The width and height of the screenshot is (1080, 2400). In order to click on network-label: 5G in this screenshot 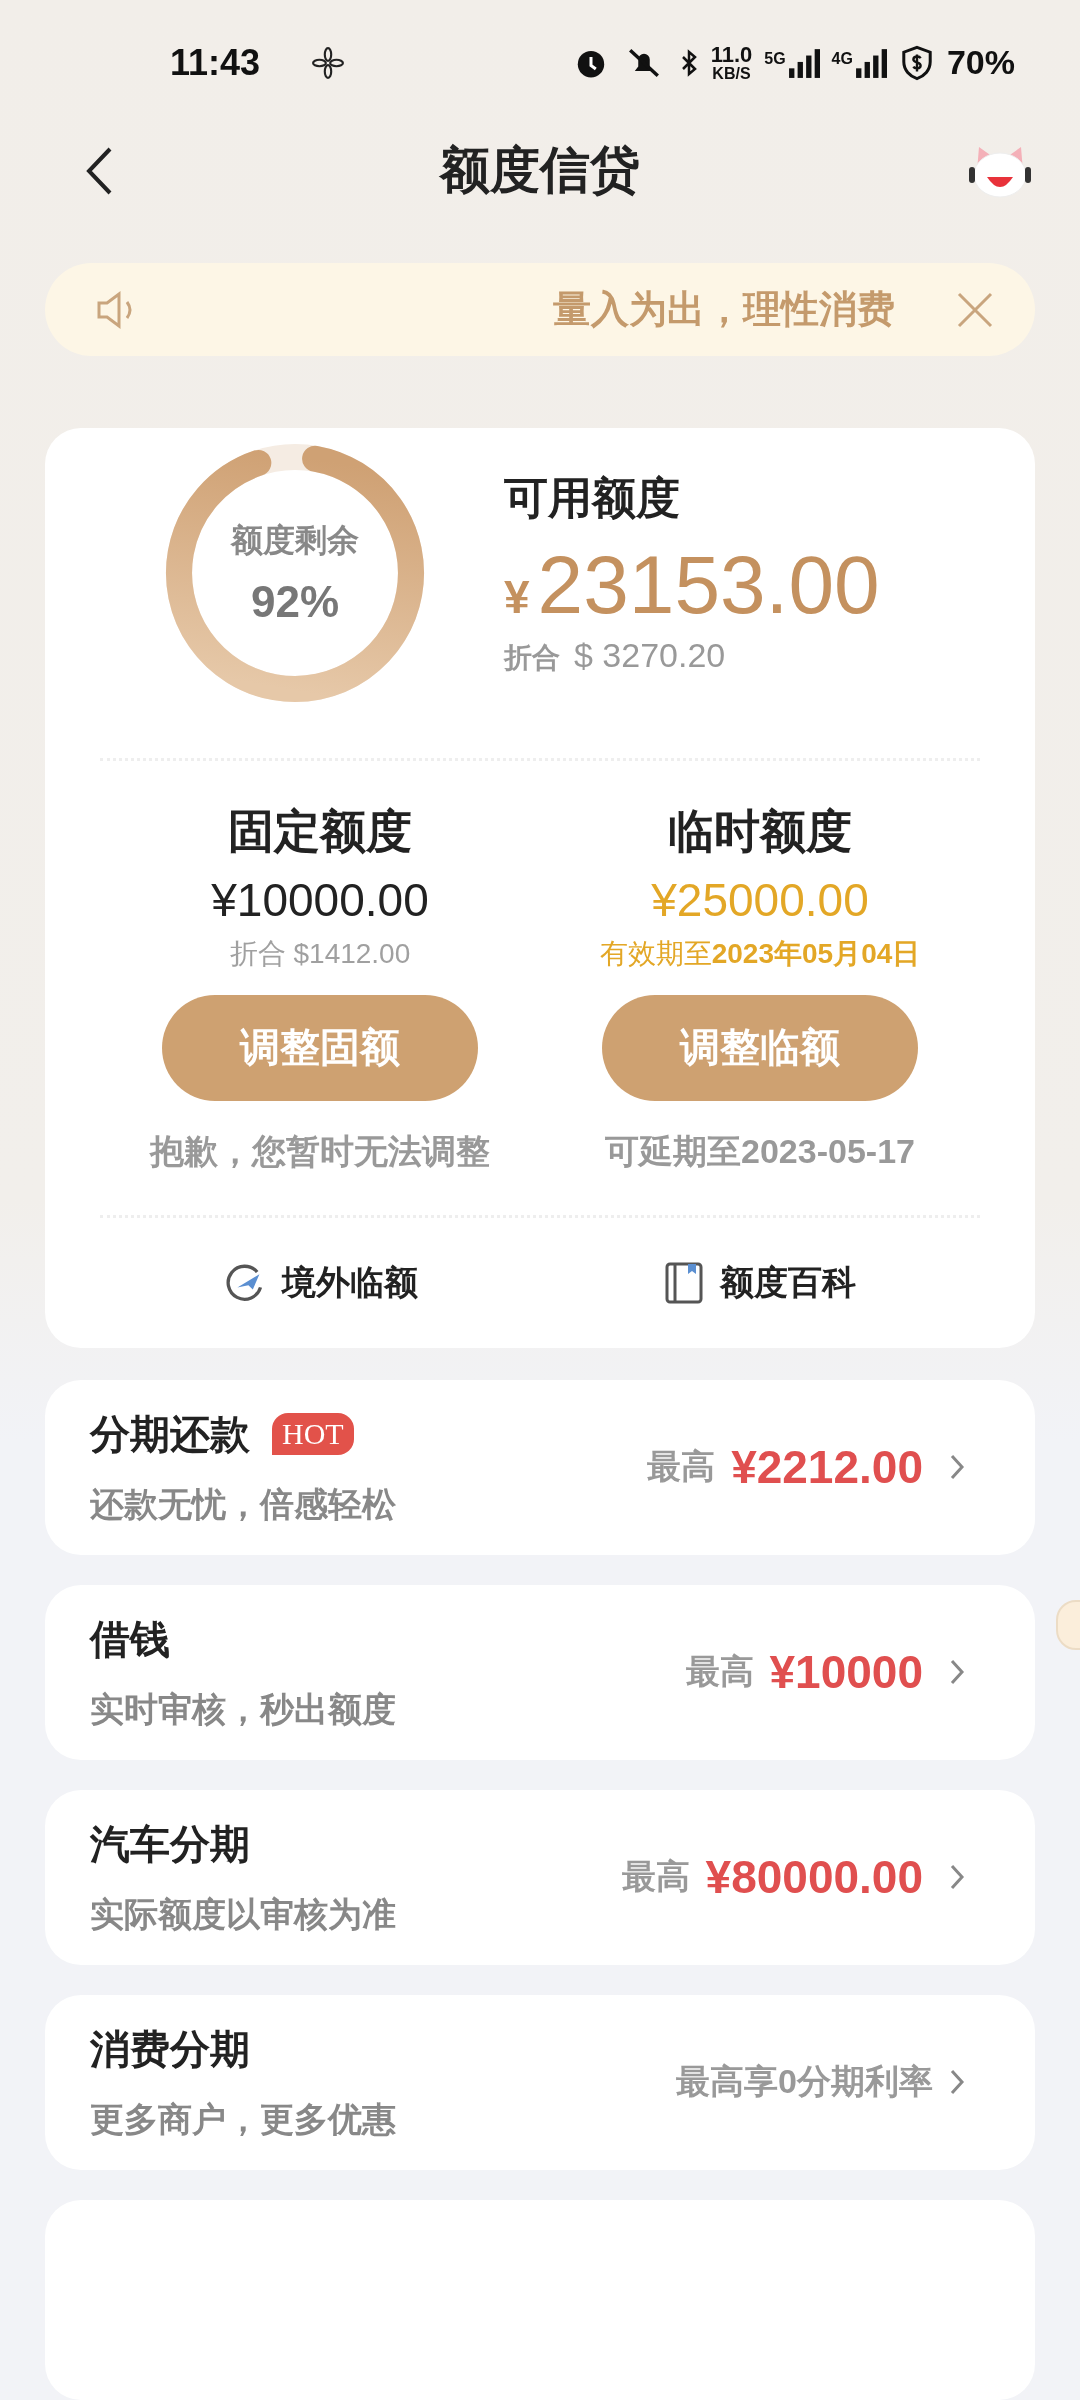, I will do `click(775, 59)`.